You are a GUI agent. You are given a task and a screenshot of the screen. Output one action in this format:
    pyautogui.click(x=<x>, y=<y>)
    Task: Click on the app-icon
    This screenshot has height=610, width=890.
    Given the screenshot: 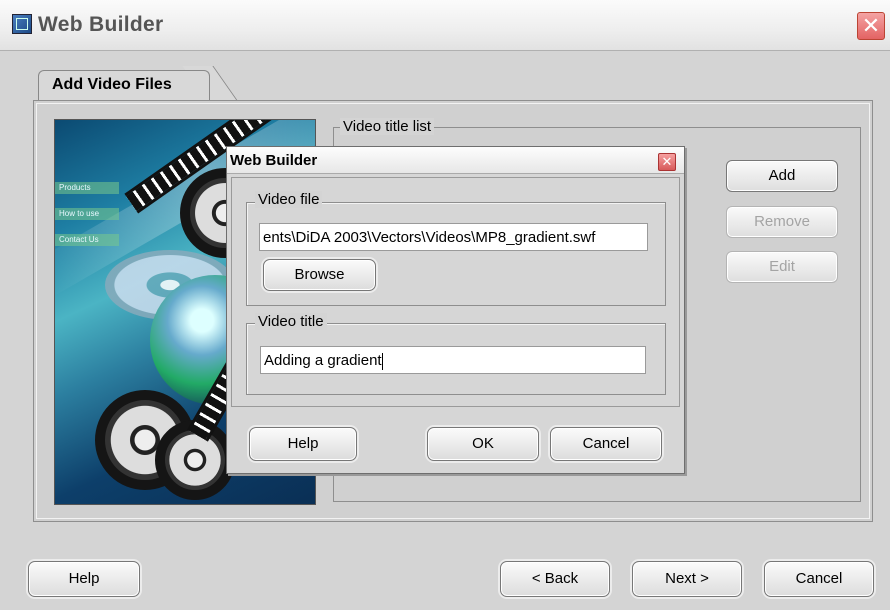 What is the action you would take?
    pyautogui.click(x=22, y=24)
    